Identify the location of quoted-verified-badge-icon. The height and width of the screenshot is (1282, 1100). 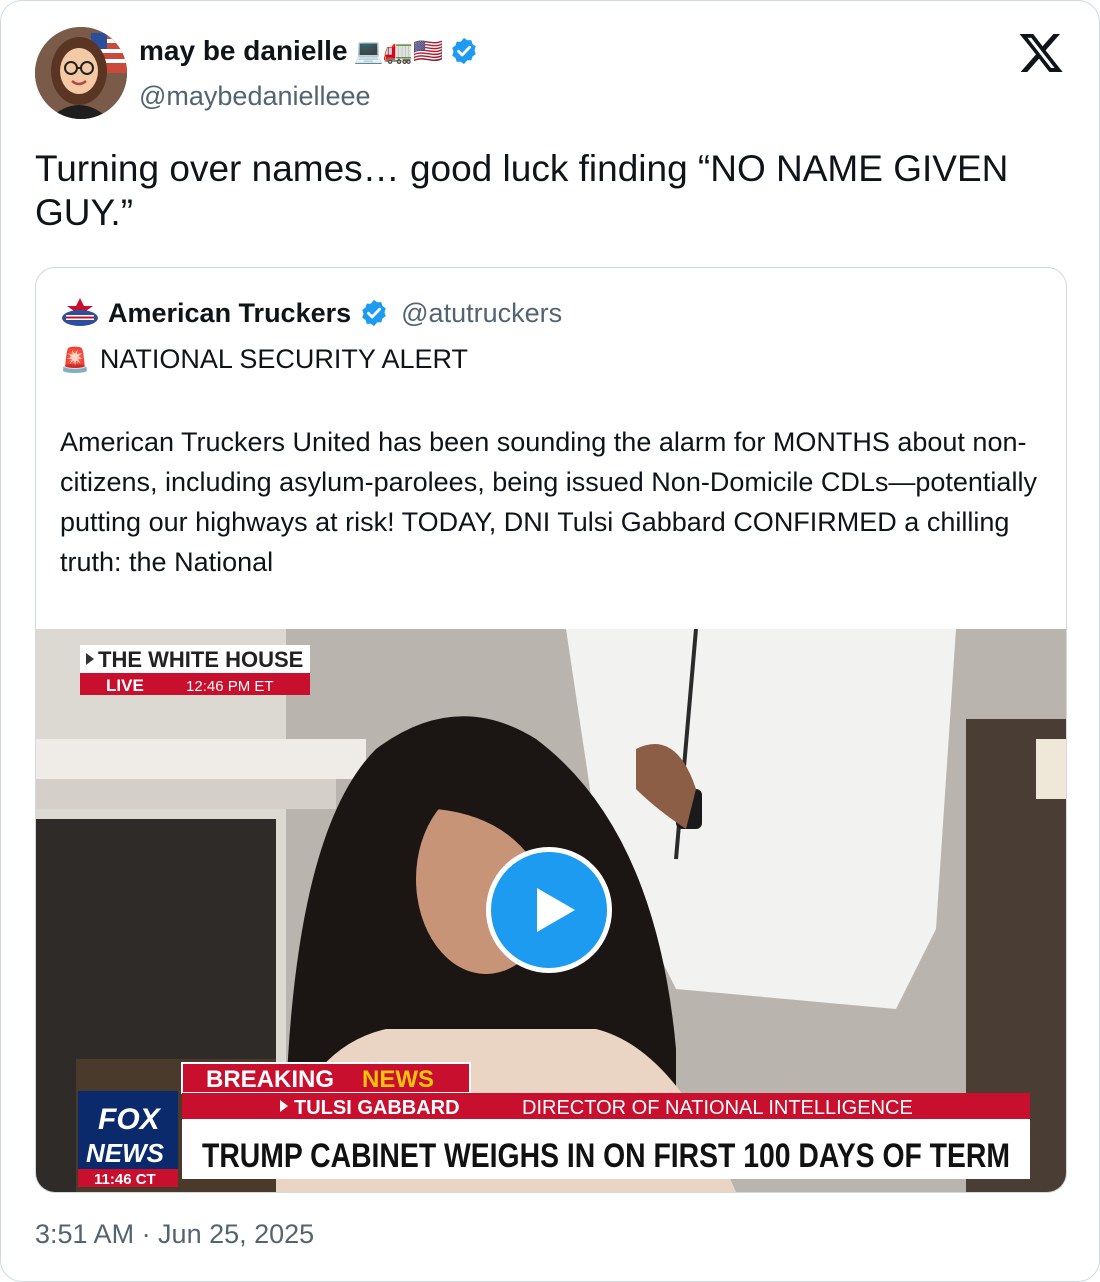
(374, 313).